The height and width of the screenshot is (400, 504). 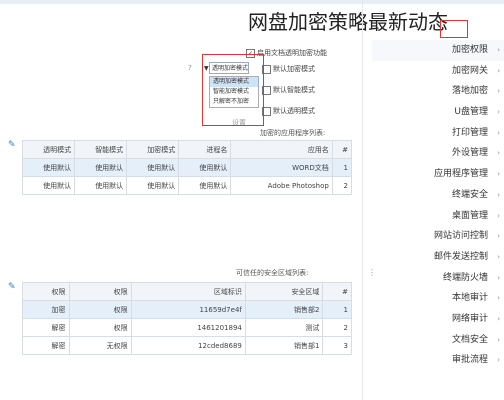 I want to click on table-row: 解密 权限 1461201894 测试 2, so click(x=187, y=327).